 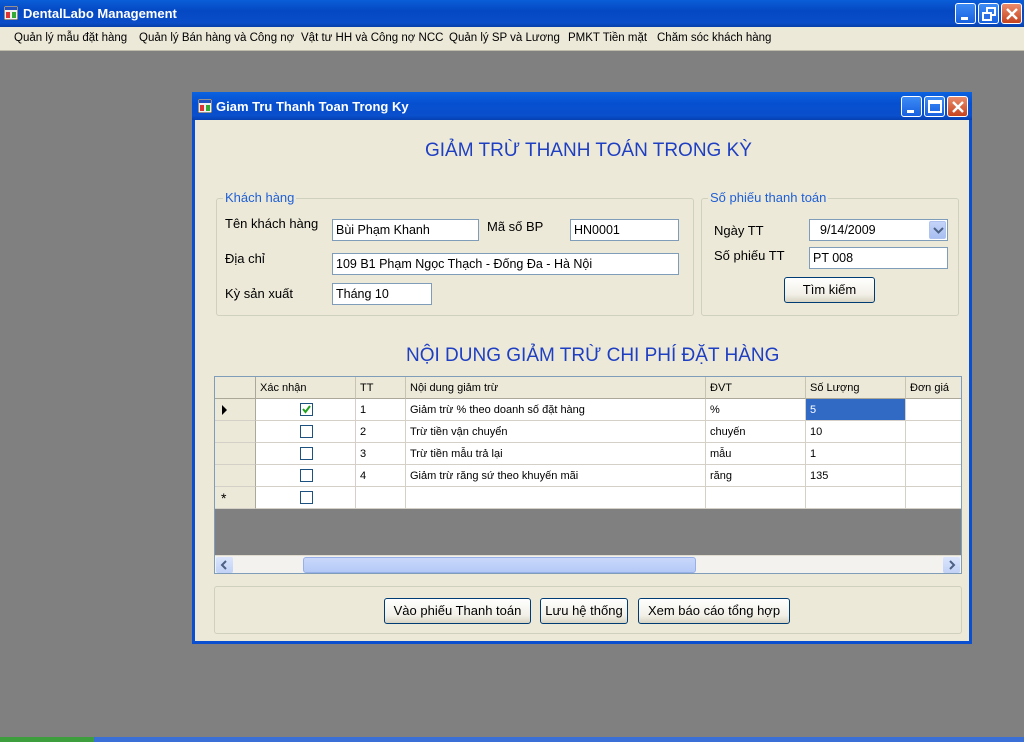 What do you see at coordinates (11, 13) in the screenshot?
I see `app-icon` at bounding box center [11, 13].